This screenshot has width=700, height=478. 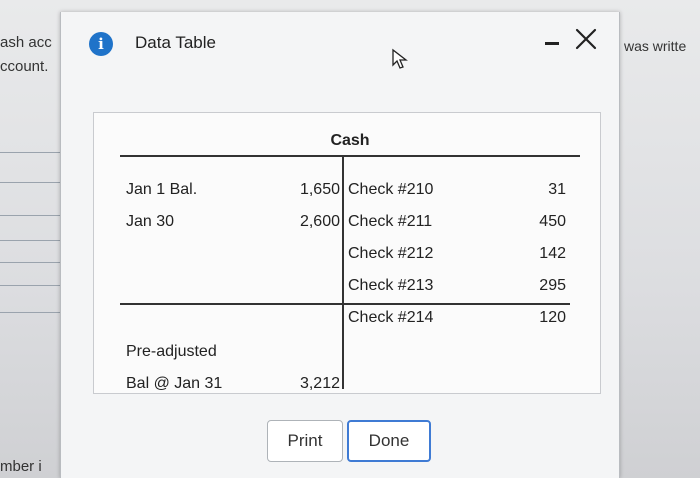 What do you see at coordinates (391, 317) in the screenshot?
I see `credit-label: Check #214` at bounding box center [391, 317].